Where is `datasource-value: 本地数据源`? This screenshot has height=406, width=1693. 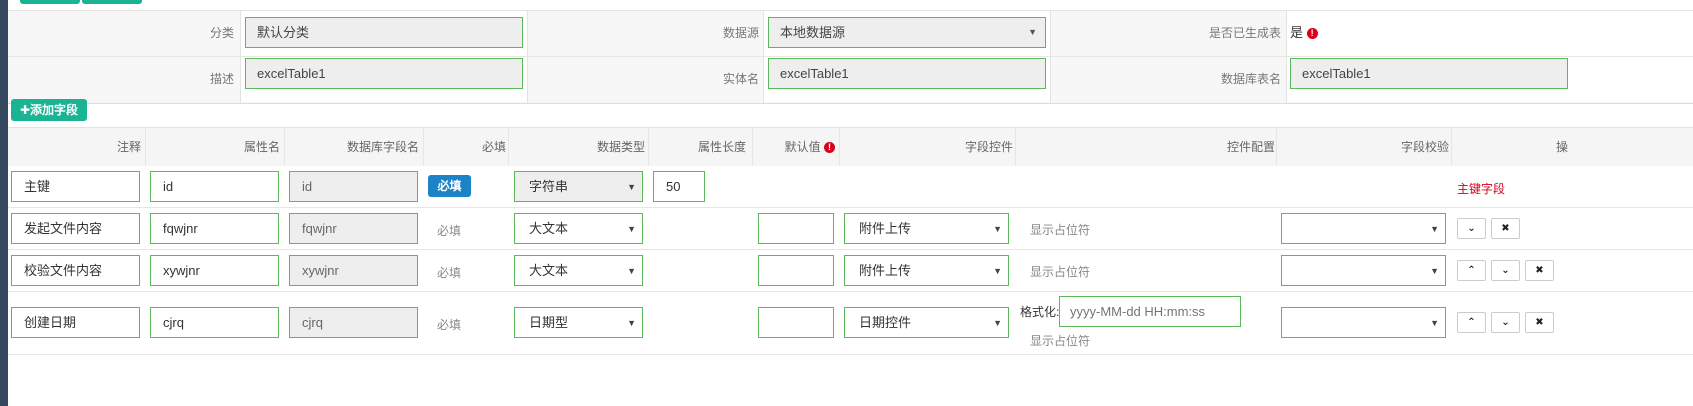
datasource-value: 本地数据源 is located at coordinates (813, 32).